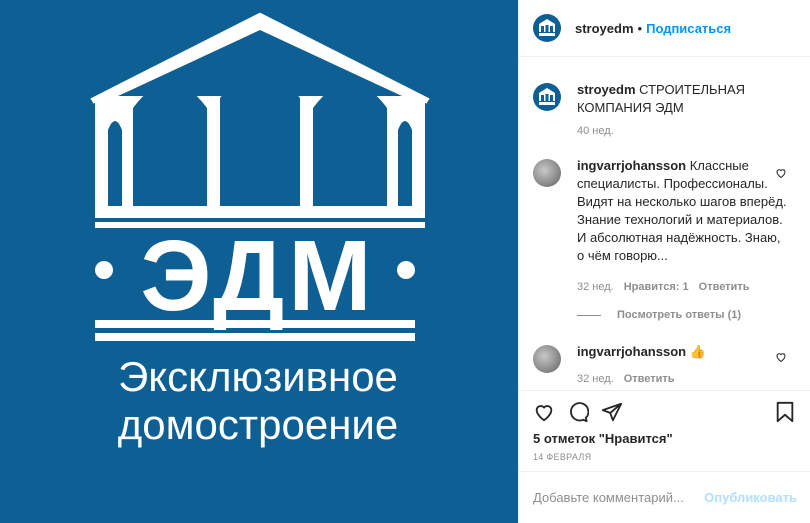 The width and height of the screenshot is (810, 523). What do you see at coordinates (697, 351) in the screenshot?
I see `comment-text: 👍` at bounding box center [697, 351].